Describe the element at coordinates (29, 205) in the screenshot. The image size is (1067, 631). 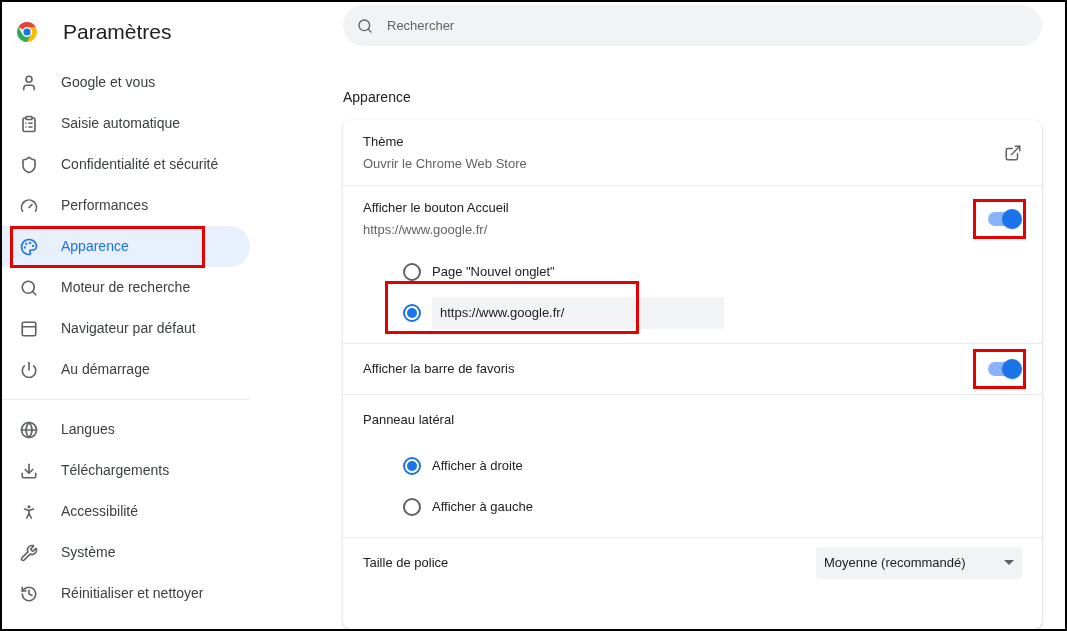
I see `gauge-icon` at that location.